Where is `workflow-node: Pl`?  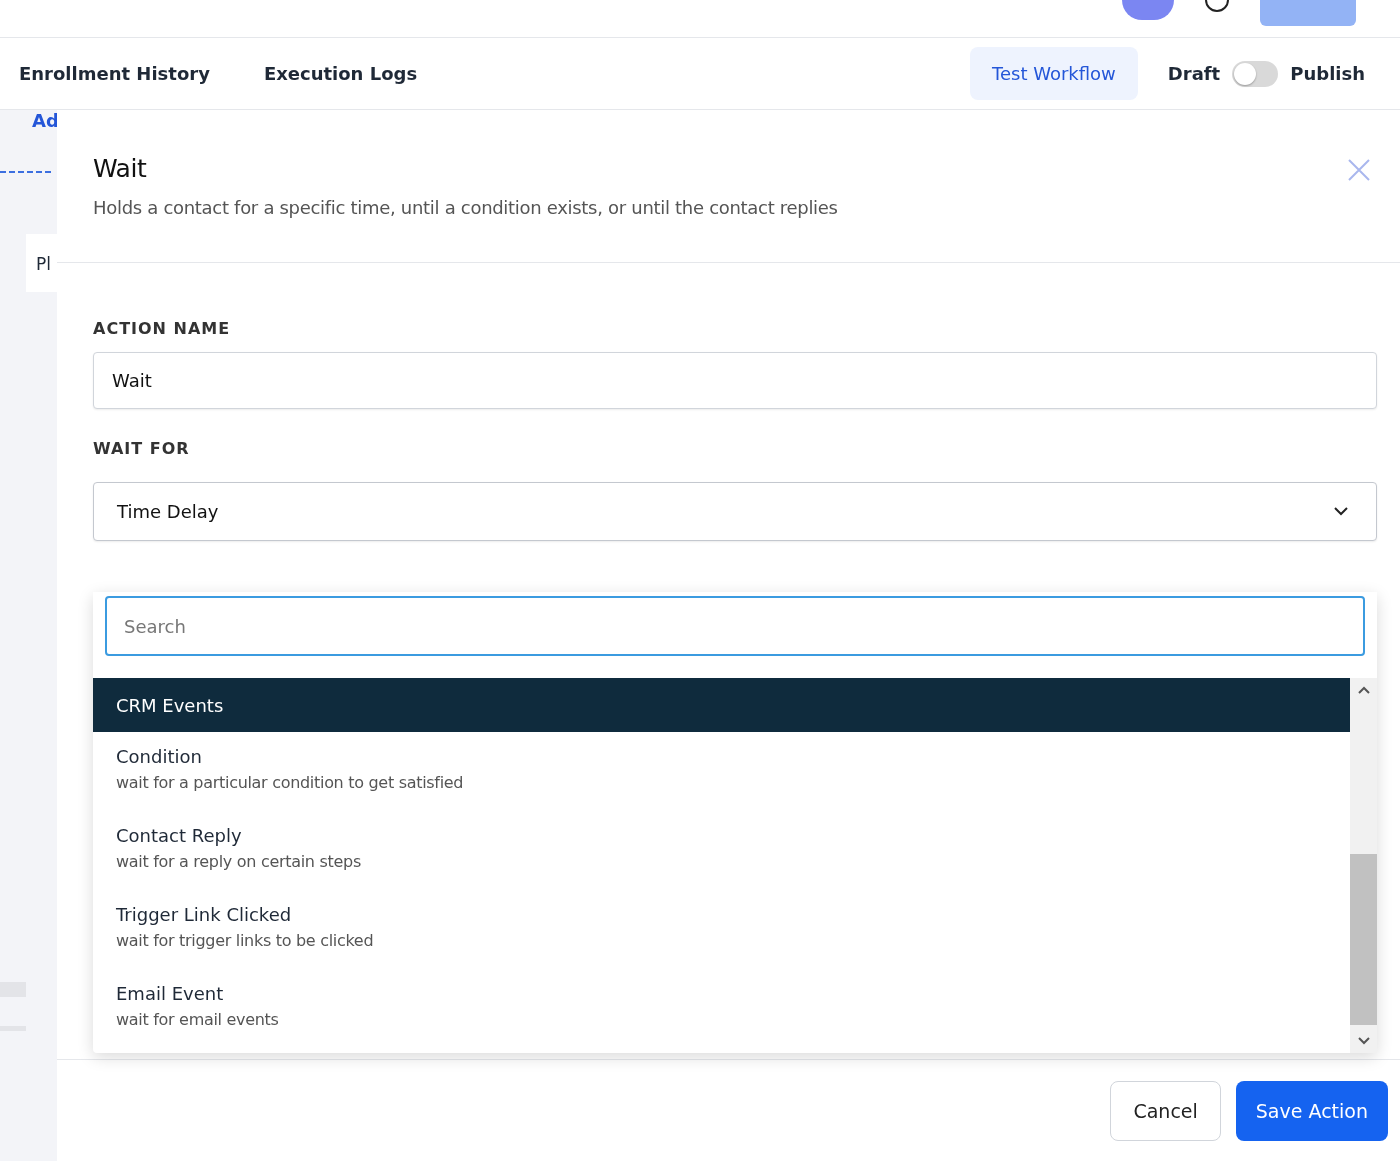
workflow-node: Pl is located at coordinates (41, 263).